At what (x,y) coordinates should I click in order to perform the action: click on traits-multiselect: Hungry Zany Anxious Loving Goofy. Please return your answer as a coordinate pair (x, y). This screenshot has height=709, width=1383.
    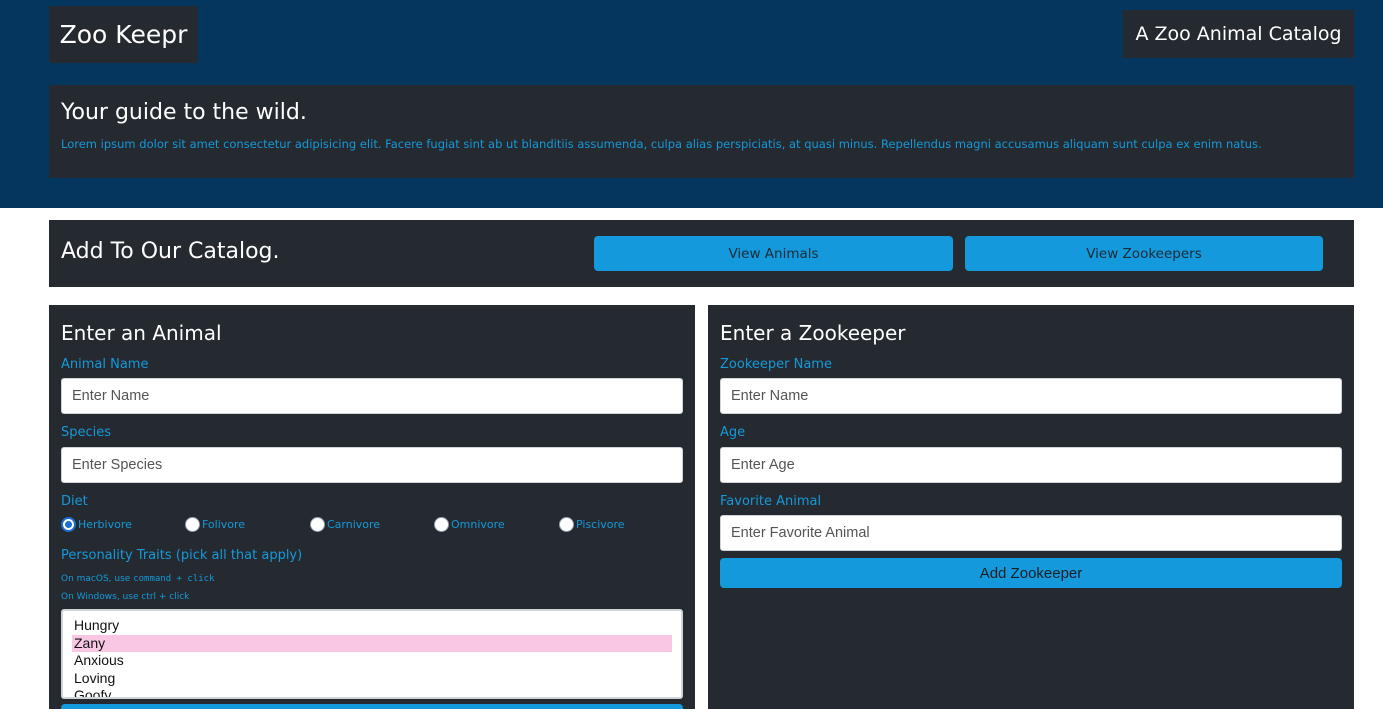
    Looking at the image, I should click on (372, 654).